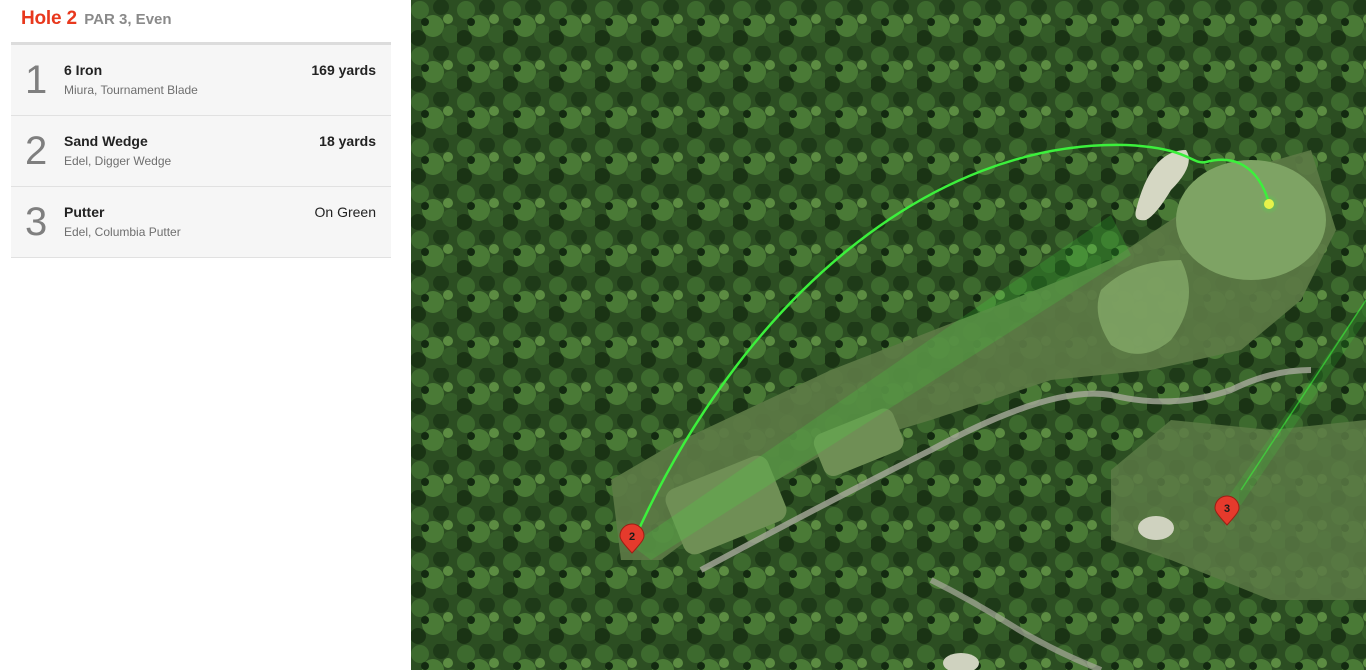  What do you see at coordinates (131, 90) in the screenshot?
I see `club-model: Miura, Tournament Blade` at bounding box center [131, 90].